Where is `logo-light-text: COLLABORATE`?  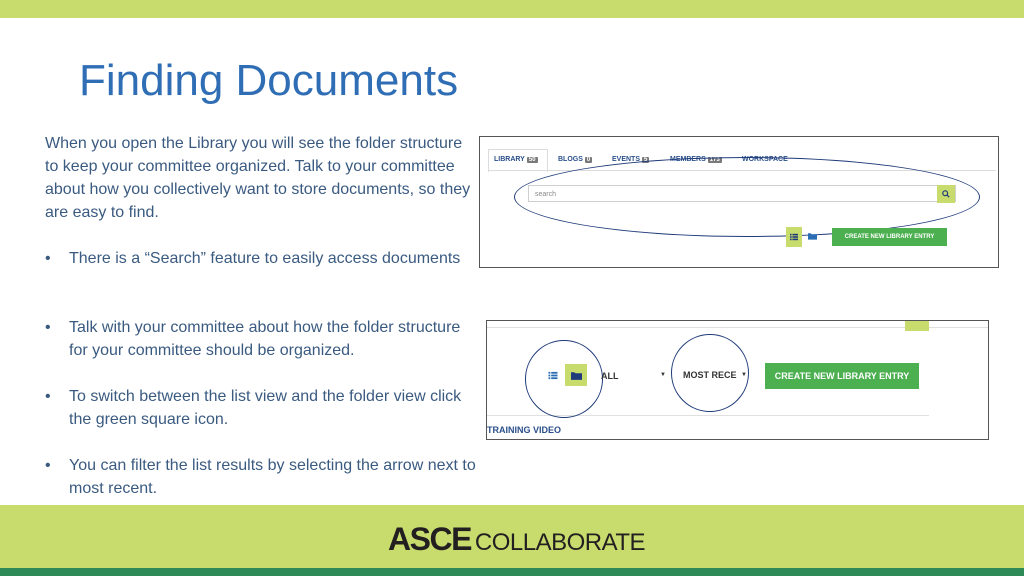 logo-light-text: COLLABORATE is located at coordinates (560, 542).